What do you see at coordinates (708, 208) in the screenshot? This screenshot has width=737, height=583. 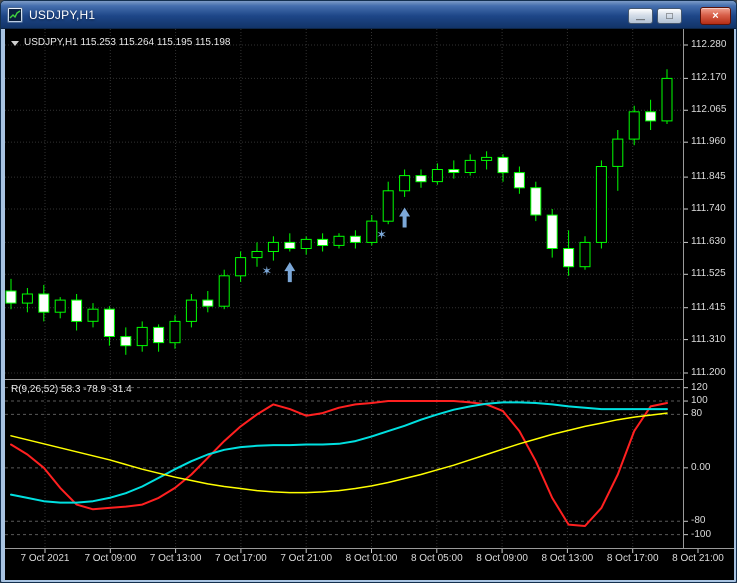 I see `price-axis-label: 111.740` at bounding box center [708, 208].